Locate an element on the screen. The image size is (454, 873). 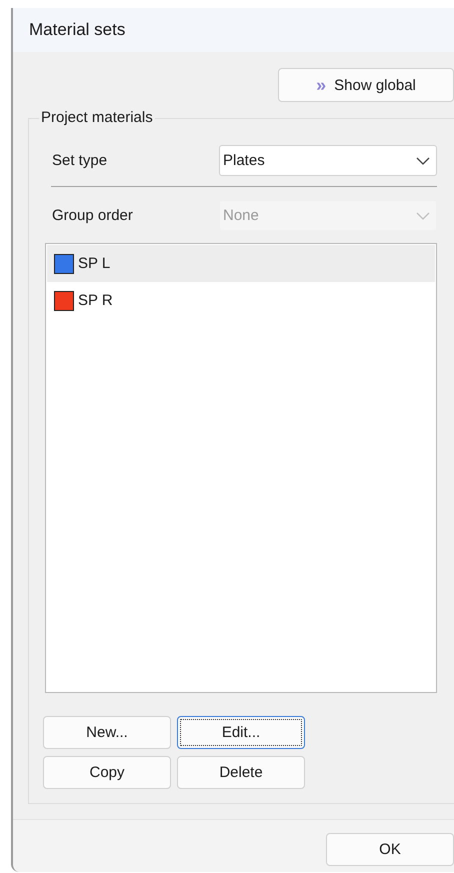
show-global-button: » Show global is located at coordinates (366, 85).